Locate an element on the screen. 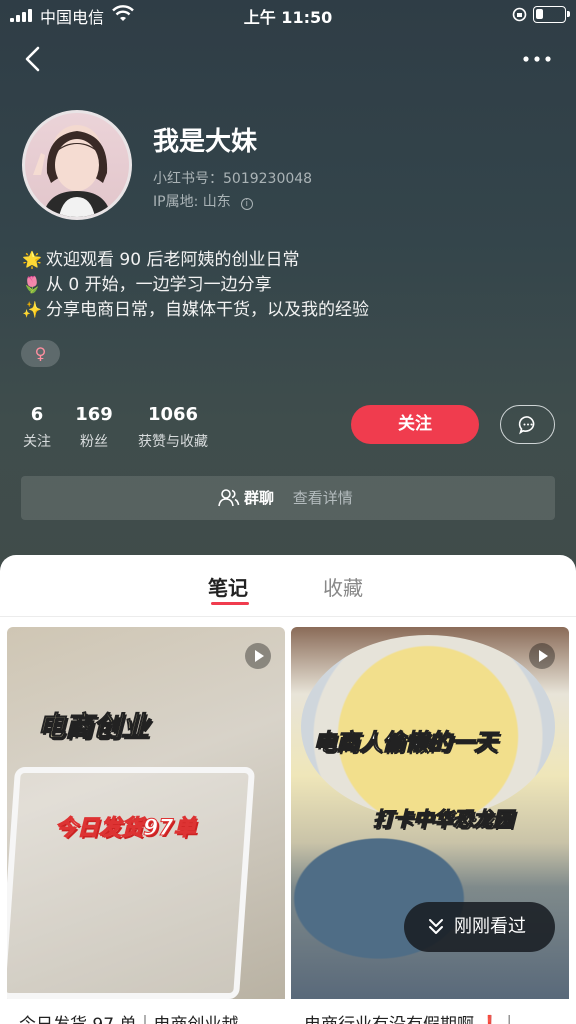 This screenshot has height=1024, width=576. tulip-emoji-icon: 🌷 is located at coordinates (32, 284).